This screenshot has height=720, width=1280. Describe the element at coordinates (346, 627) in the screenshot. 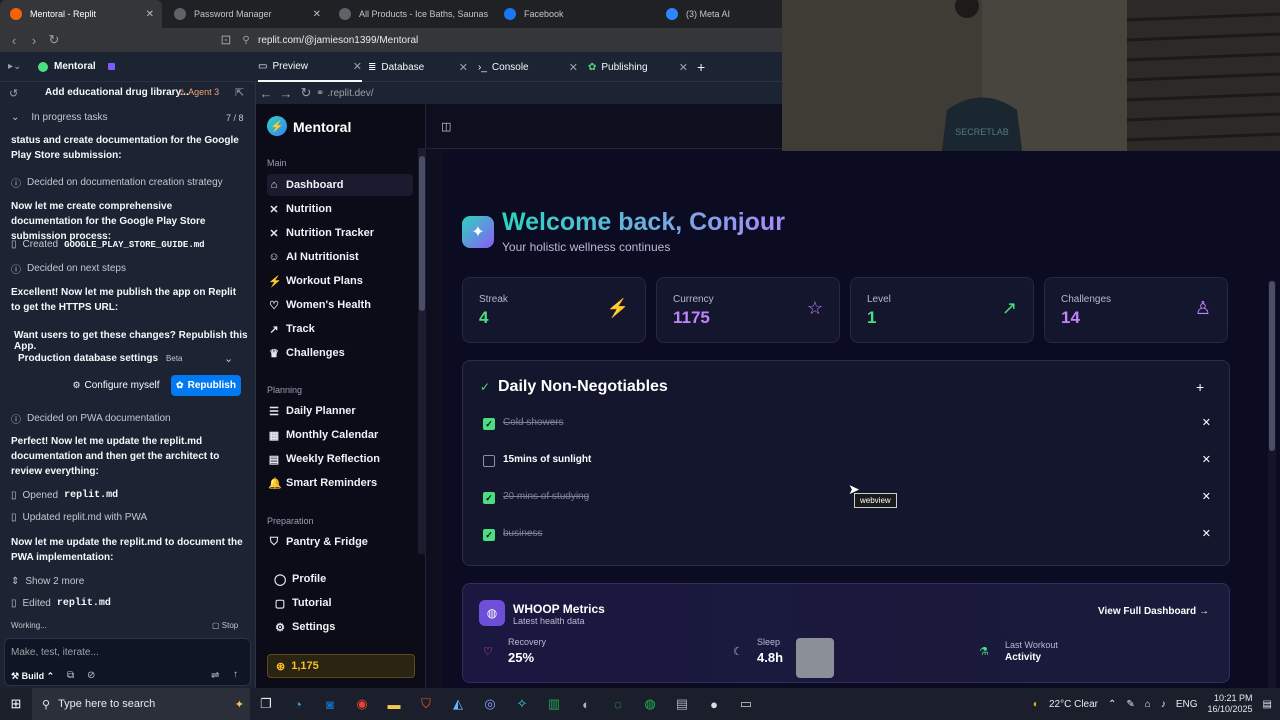

I see `nav-item: ⚙ Settings` at that location.